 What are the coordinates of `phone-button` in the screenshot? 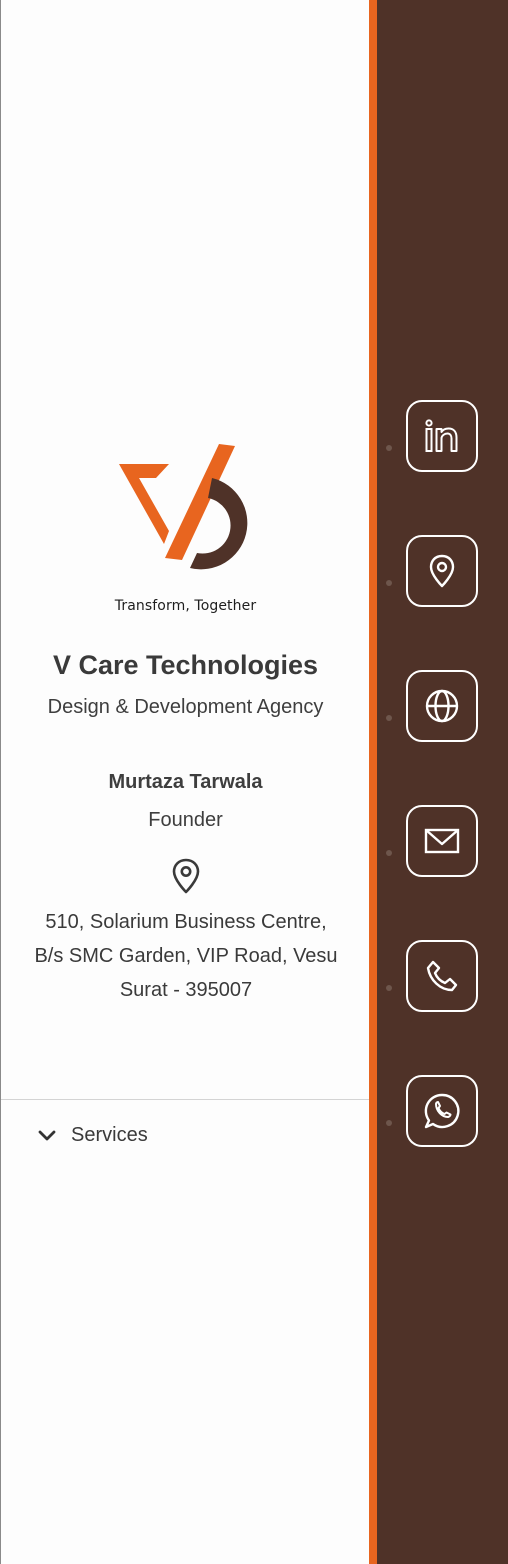 It's located at (442, 976).